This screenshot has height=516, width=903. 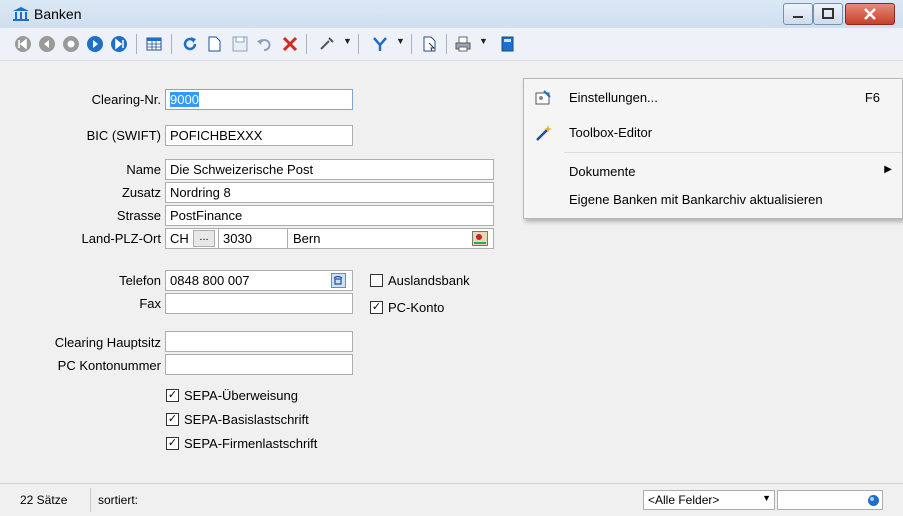 What do you see at coordinates (416, 307) in the screenshot?
I see `pc-konto-label: PC-Konto` at bounding box center [416, 307].